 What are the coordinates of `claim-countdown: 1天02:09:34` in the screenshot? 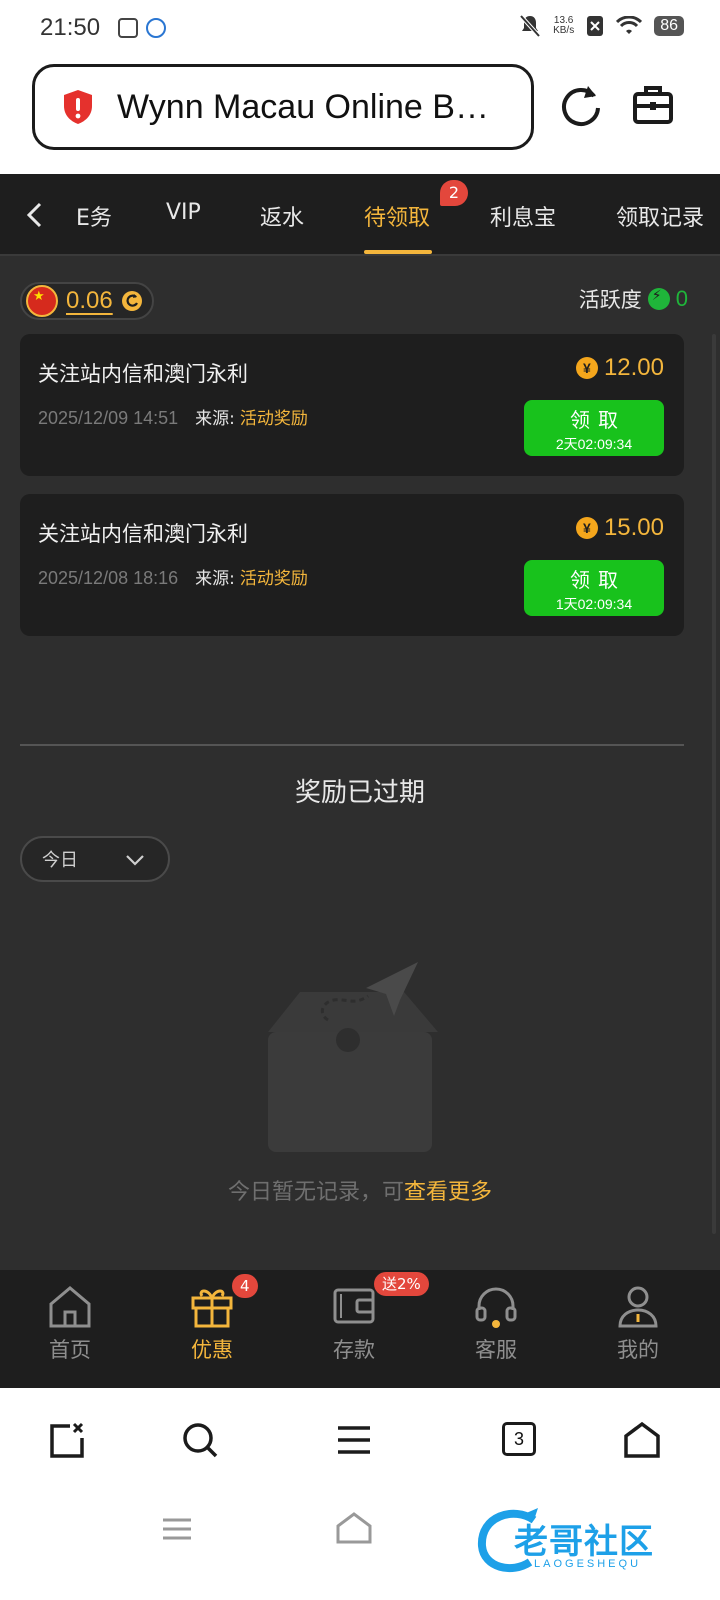 It's located at (594, 604).